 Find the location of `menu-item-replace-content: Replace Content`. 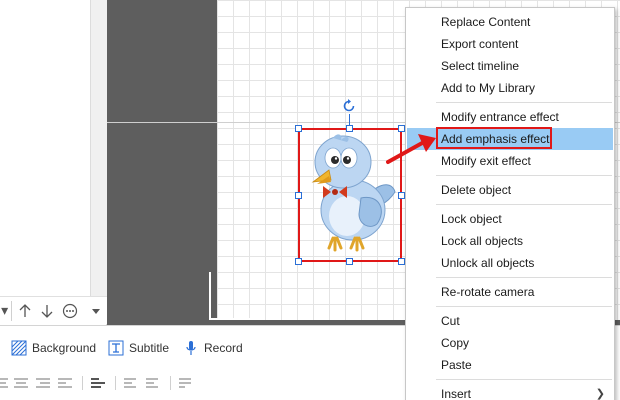

menu-item-replace-content: Replace Content is located at coordinates (510, 22).